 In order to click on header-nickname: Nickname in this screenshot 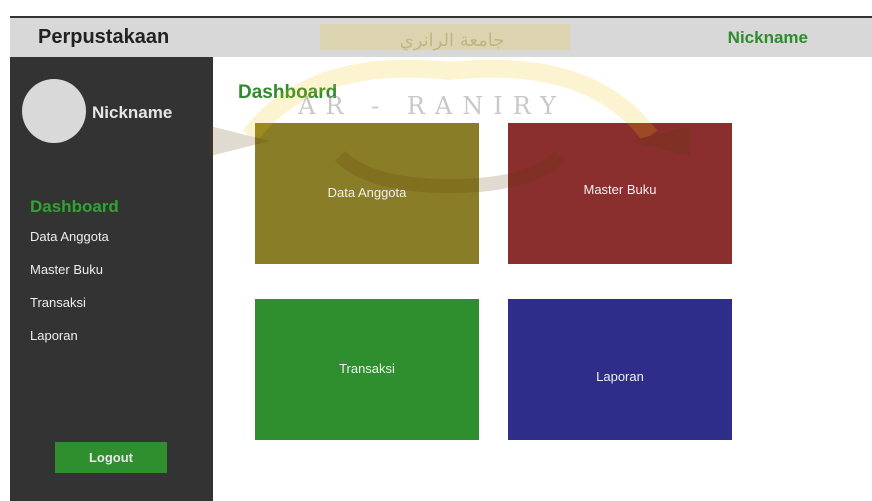, I will do `click(768, 38)`.